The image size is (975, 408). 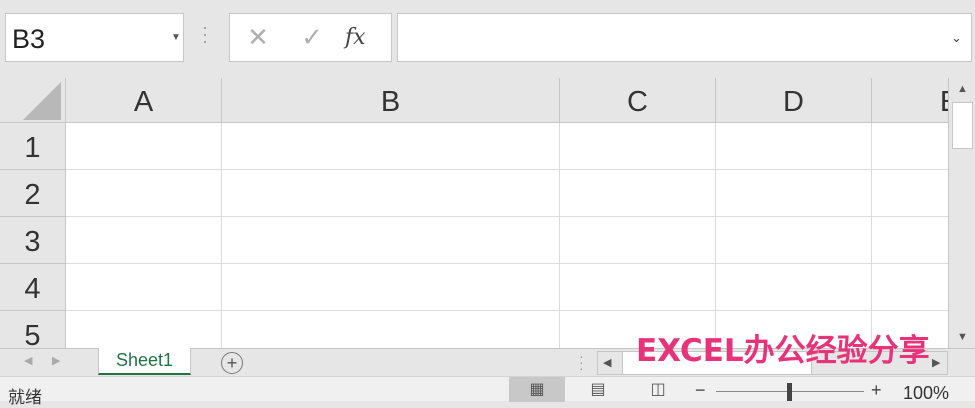 I want to click on row-header-3: 3, so click(x=33, y=240).